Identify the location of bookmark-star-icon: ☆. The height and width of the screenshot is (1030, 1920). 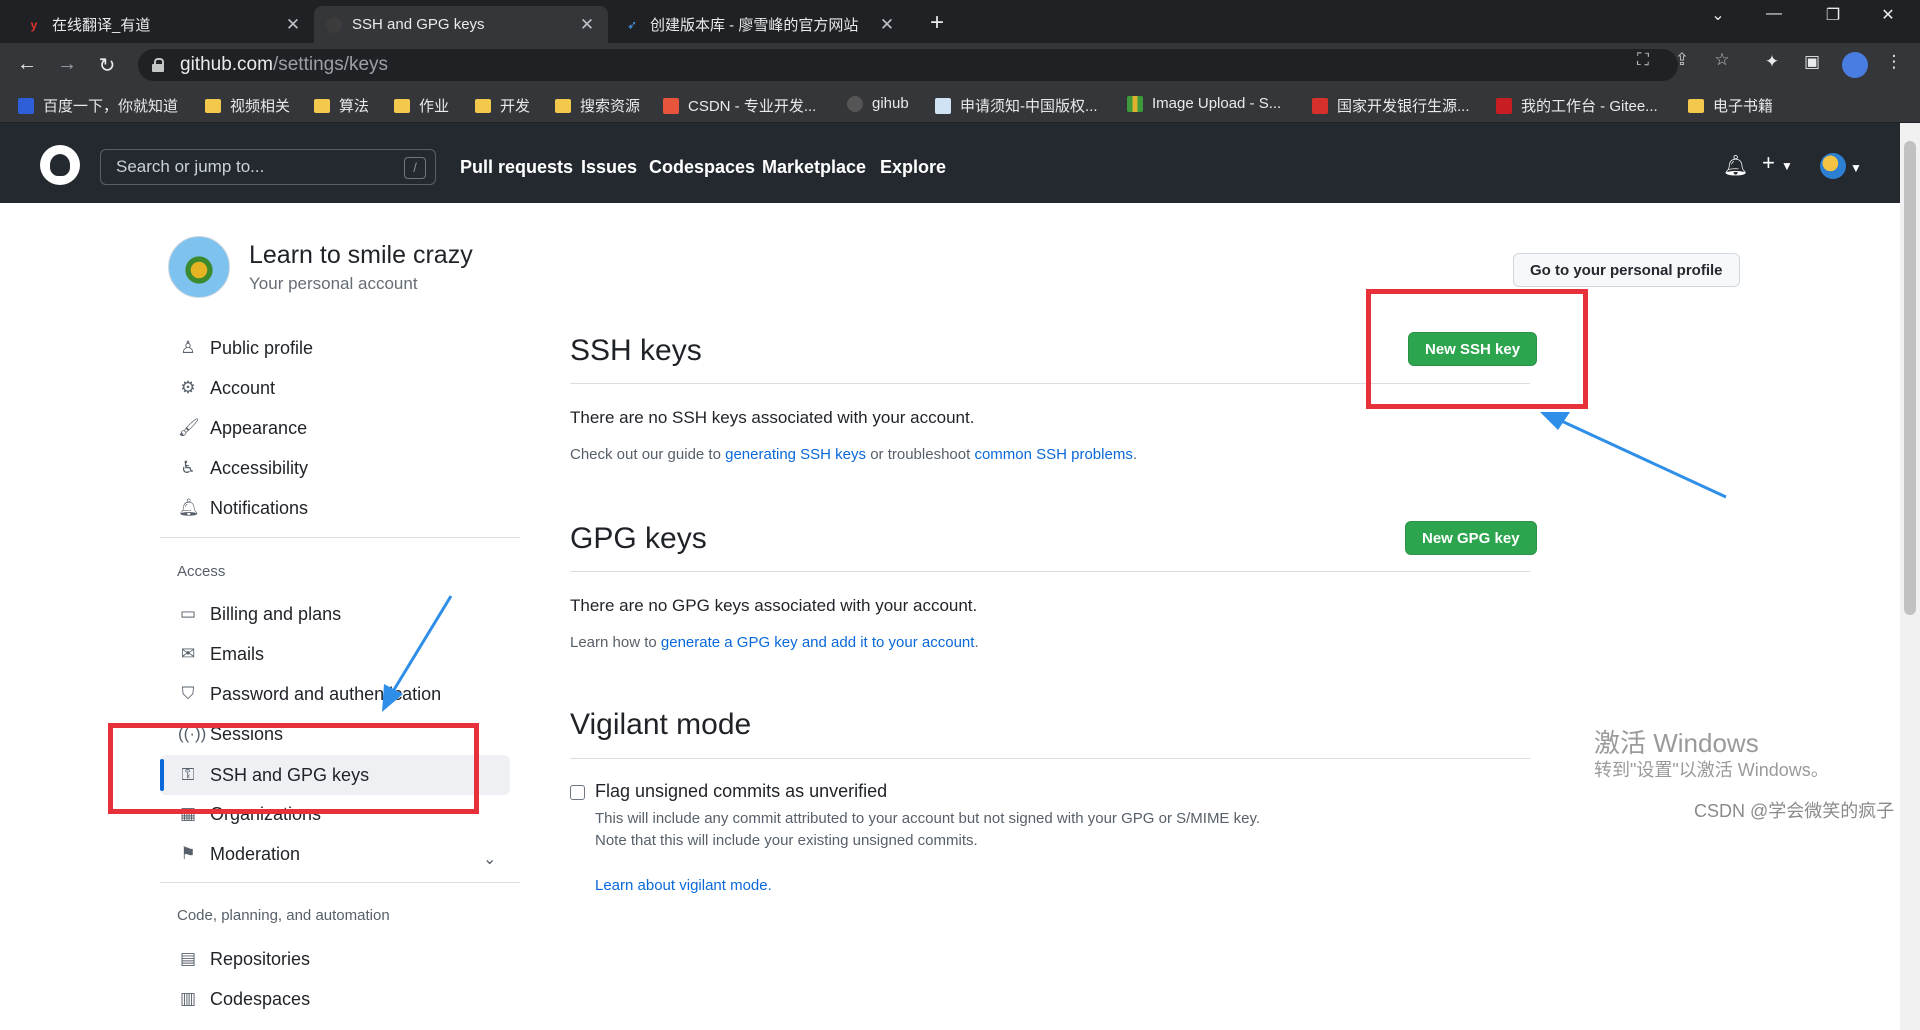
(1722, 60).